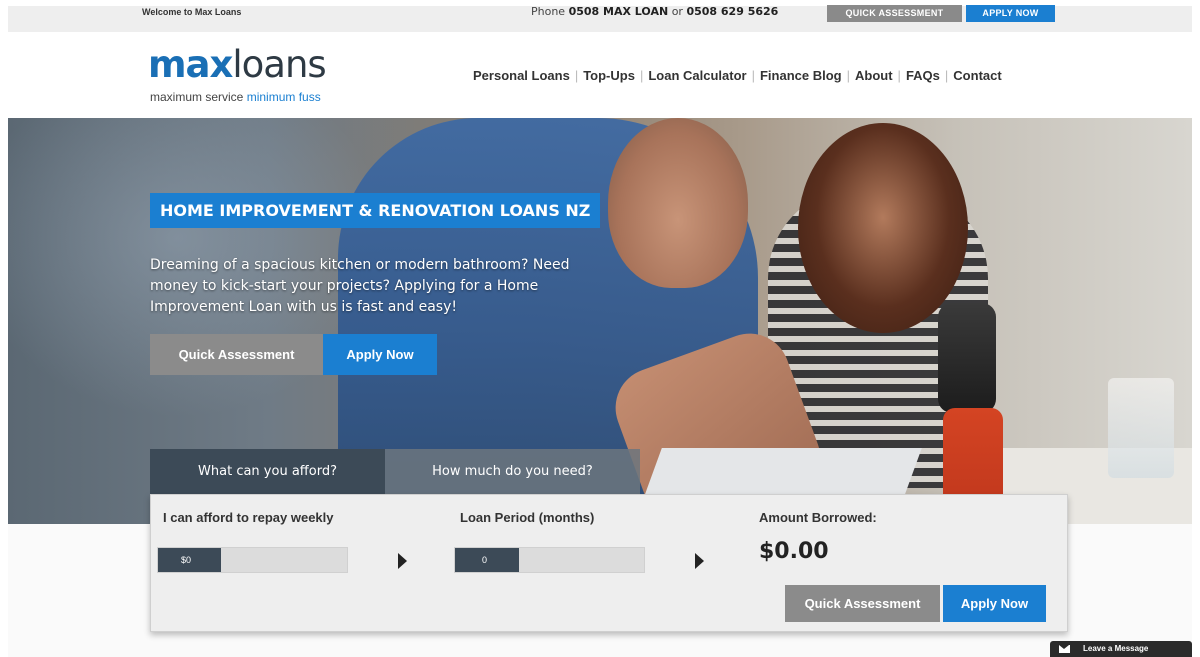  I want to click on logo-max: max, so click(190, 64).